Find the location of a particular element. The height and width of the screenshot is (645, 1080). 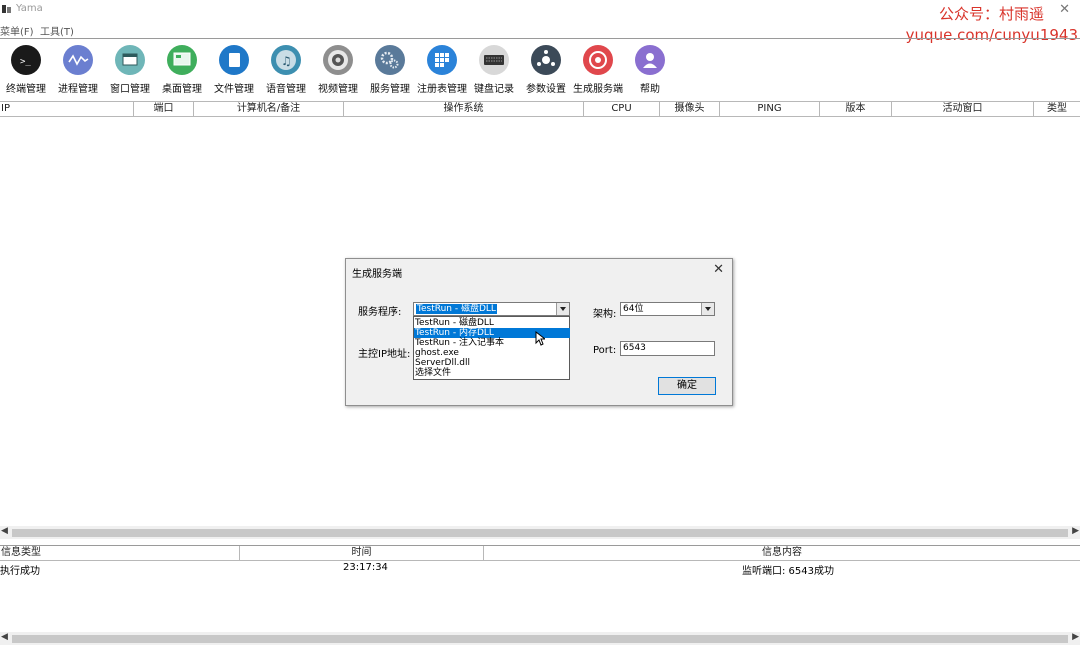

mouse-cursor-icon is located at coordinates (541, 339).